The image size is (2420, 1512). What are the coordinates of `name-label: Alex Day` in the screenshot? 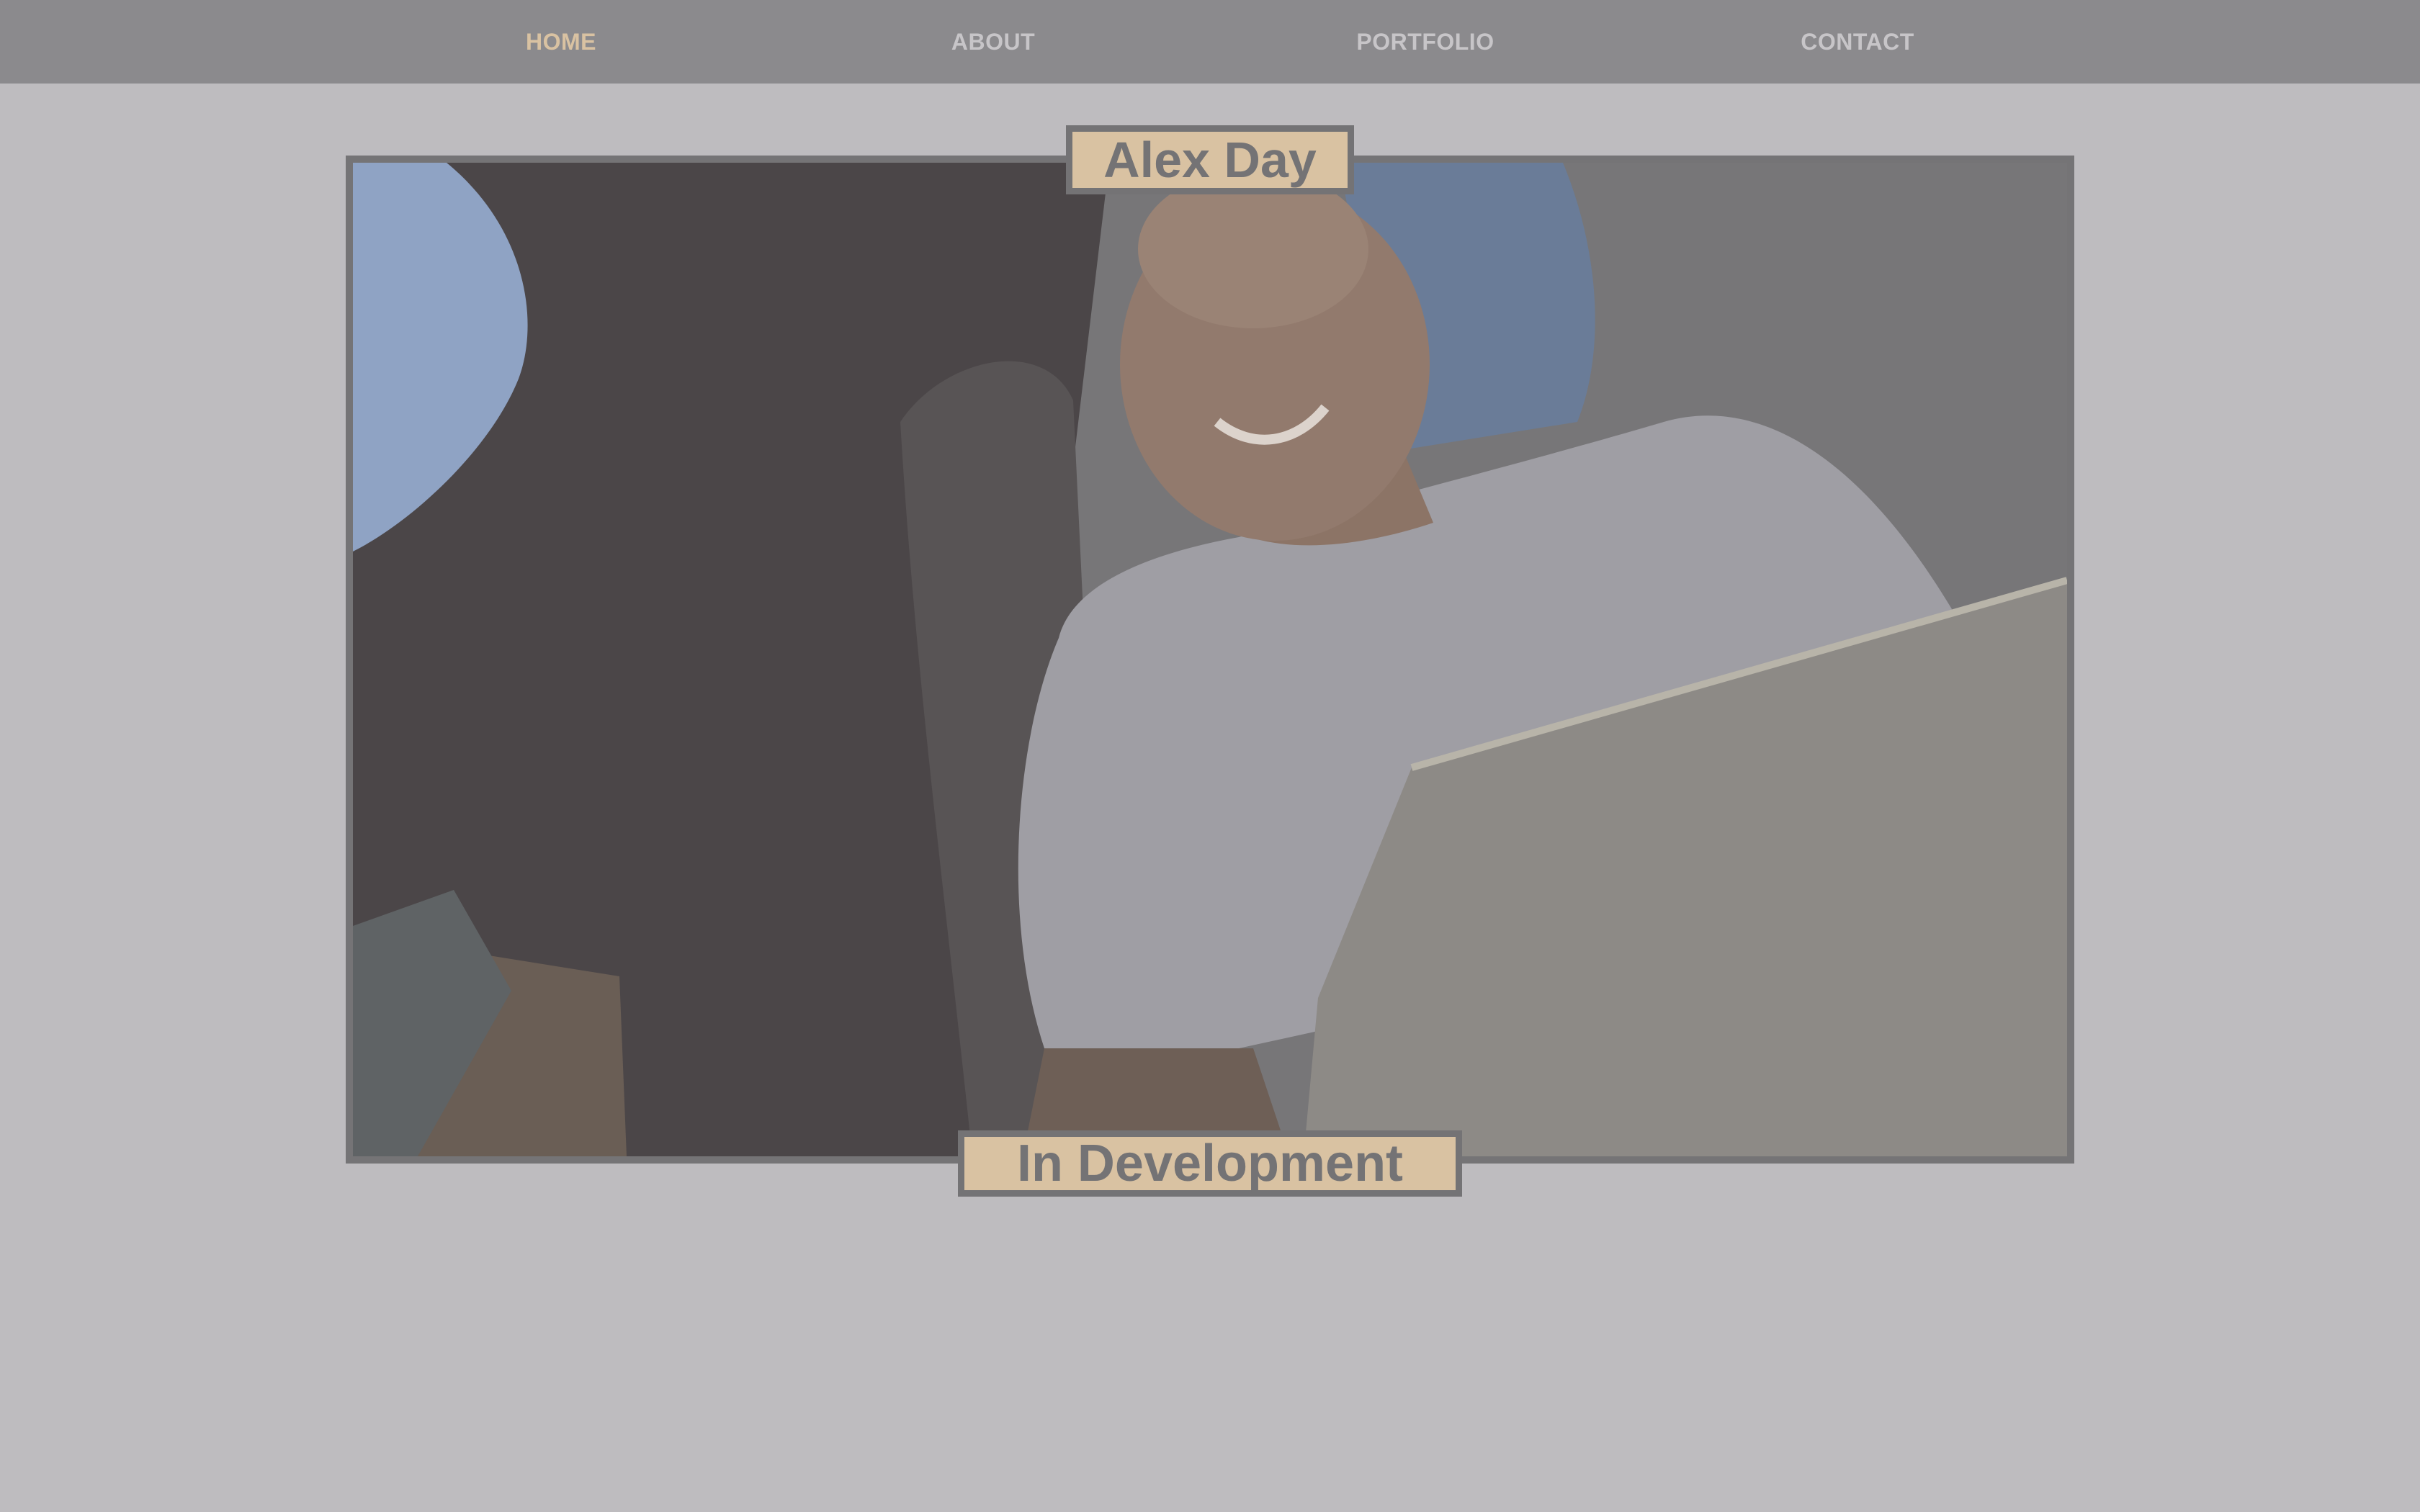 It's located at (1210, 159).